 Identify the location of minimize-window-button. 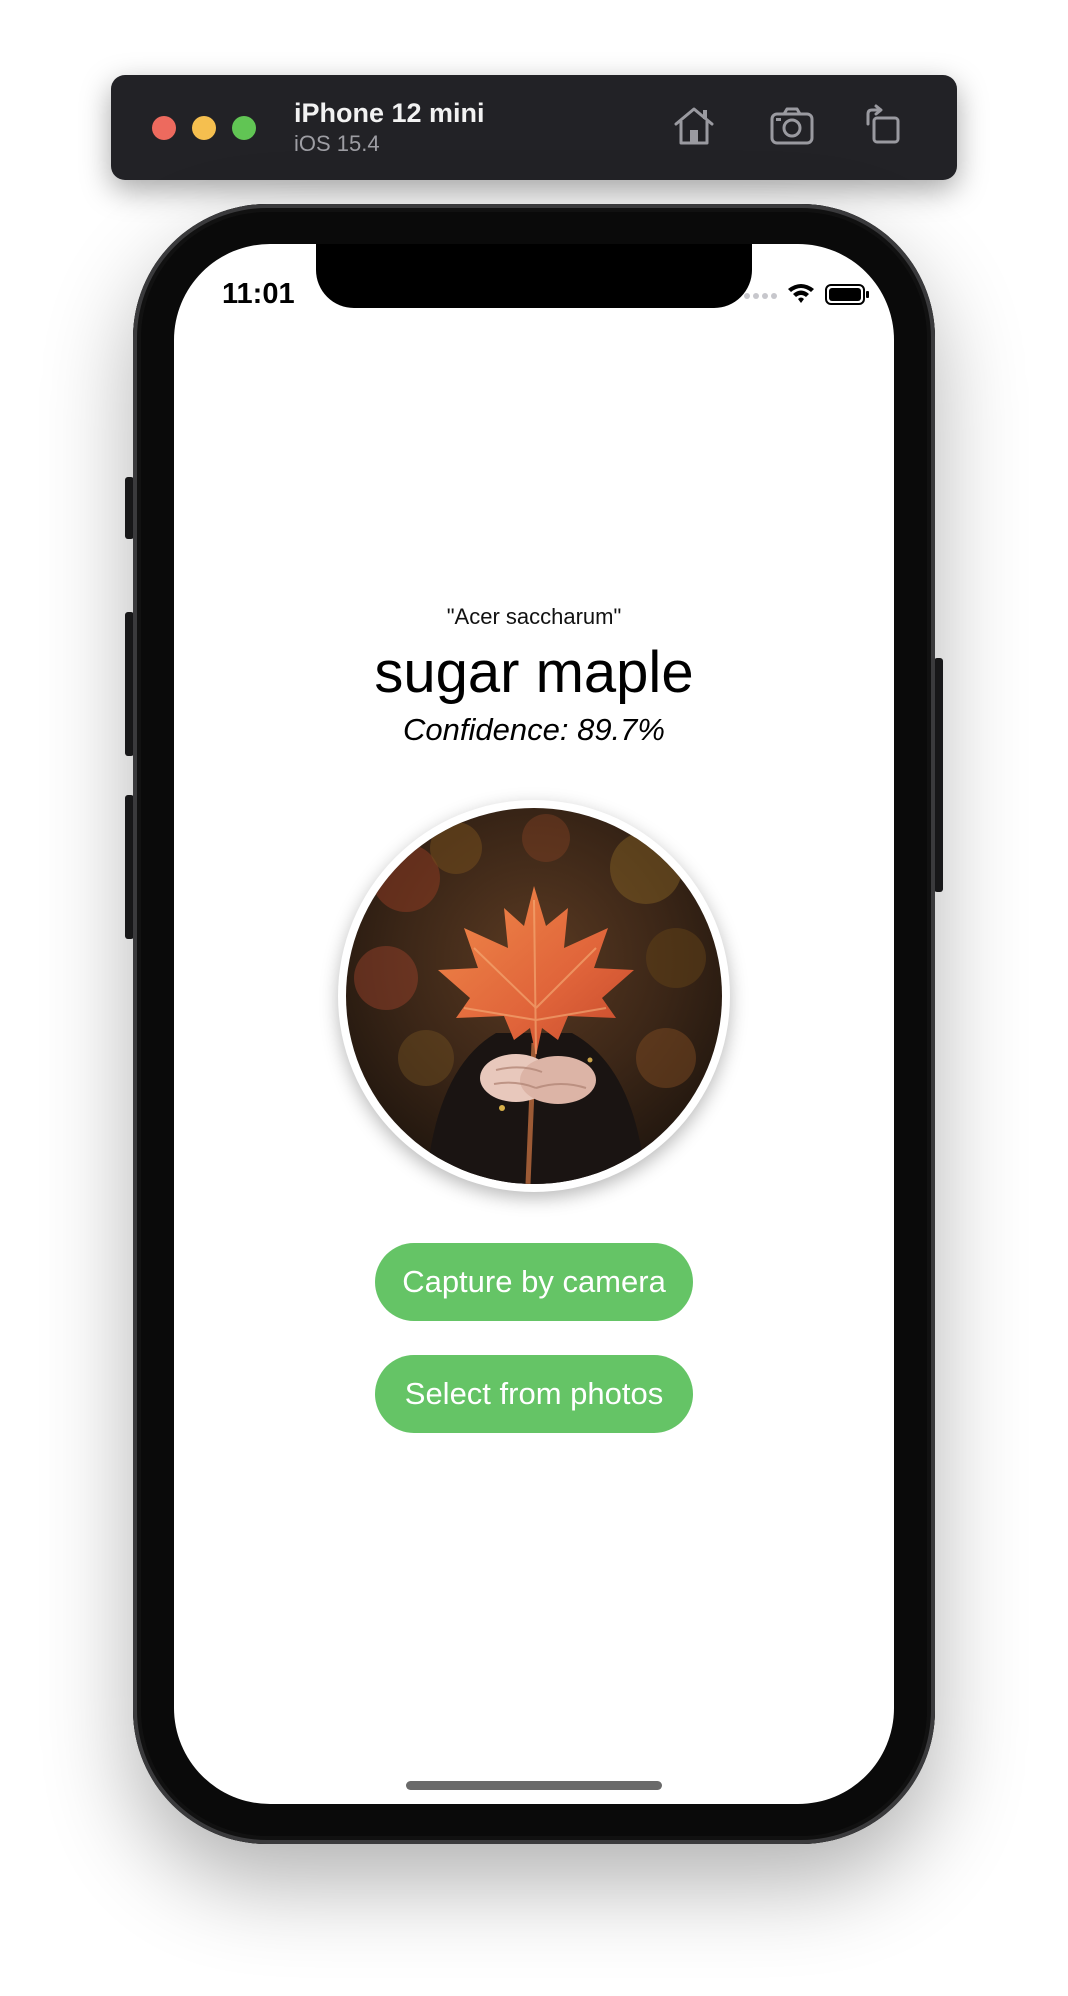
(204, 128).